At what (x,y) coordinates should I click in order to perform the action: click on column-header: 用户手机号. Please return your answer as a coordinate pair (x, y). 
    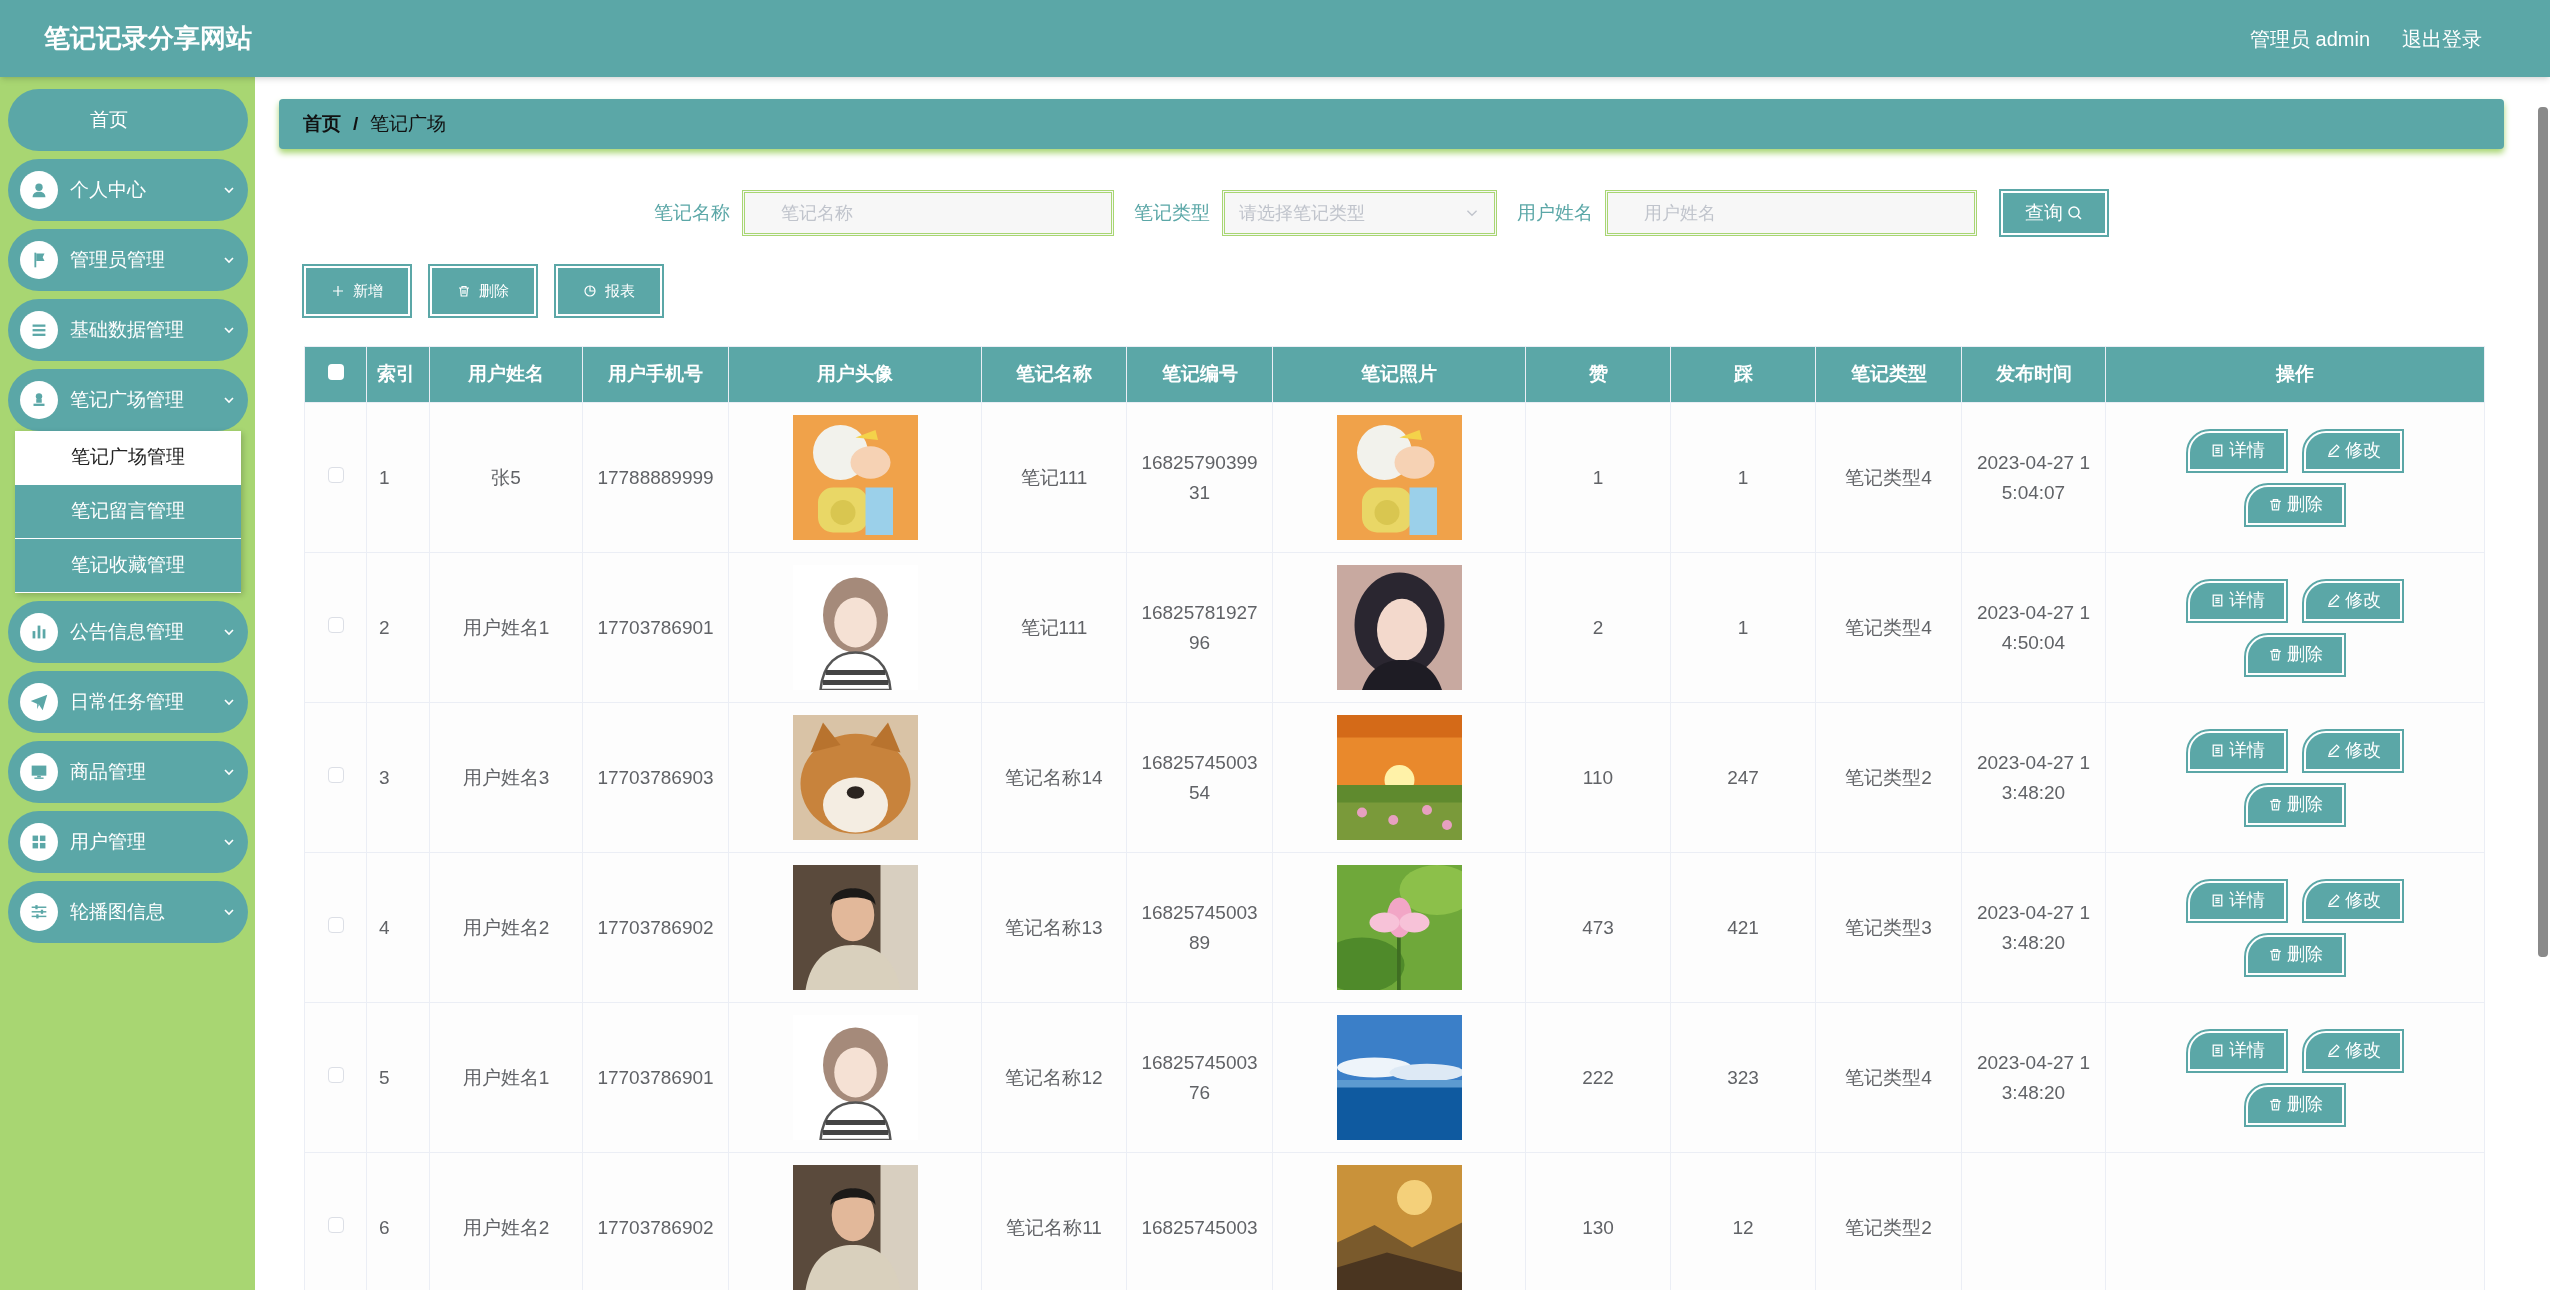
    Looking at the image, I should click on (655, 374).